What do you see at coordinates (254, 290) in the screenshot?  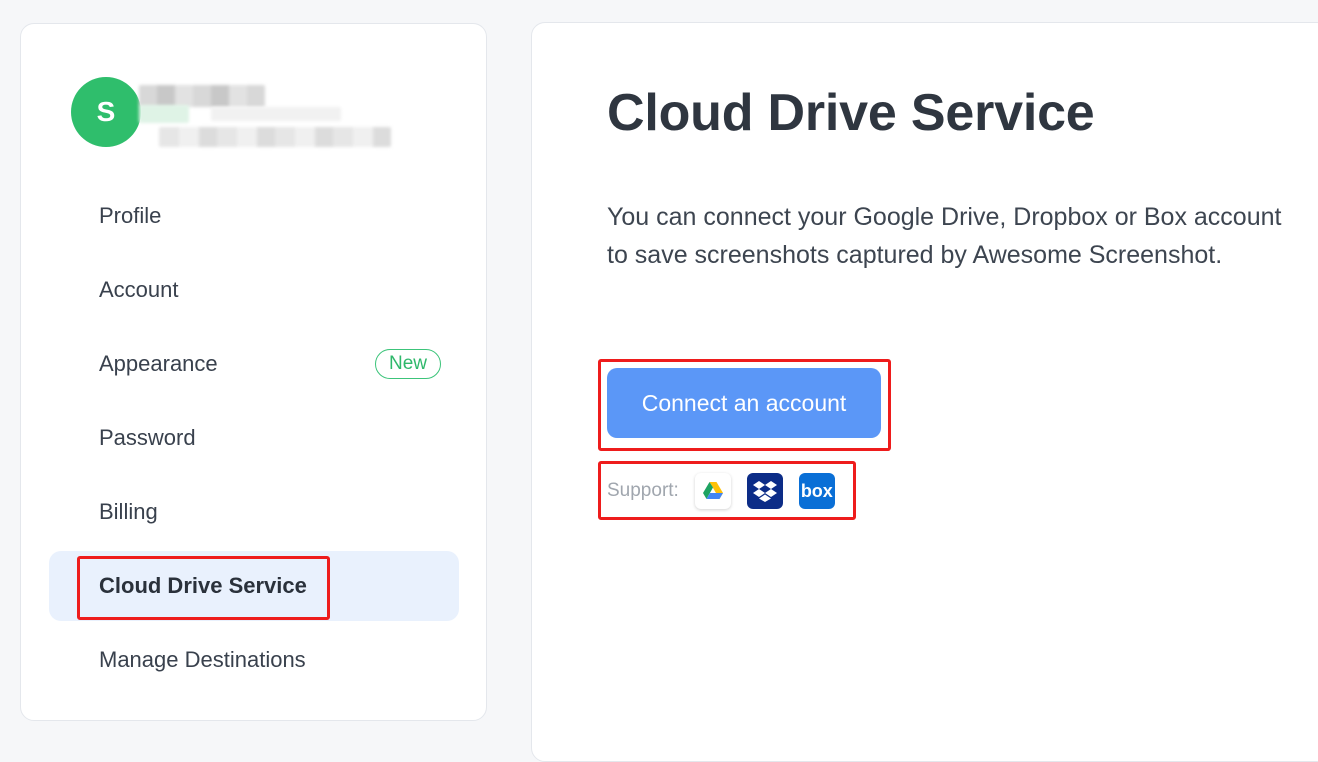 I see `sidebar-item-account: Account` at bounding box center [254, 290].